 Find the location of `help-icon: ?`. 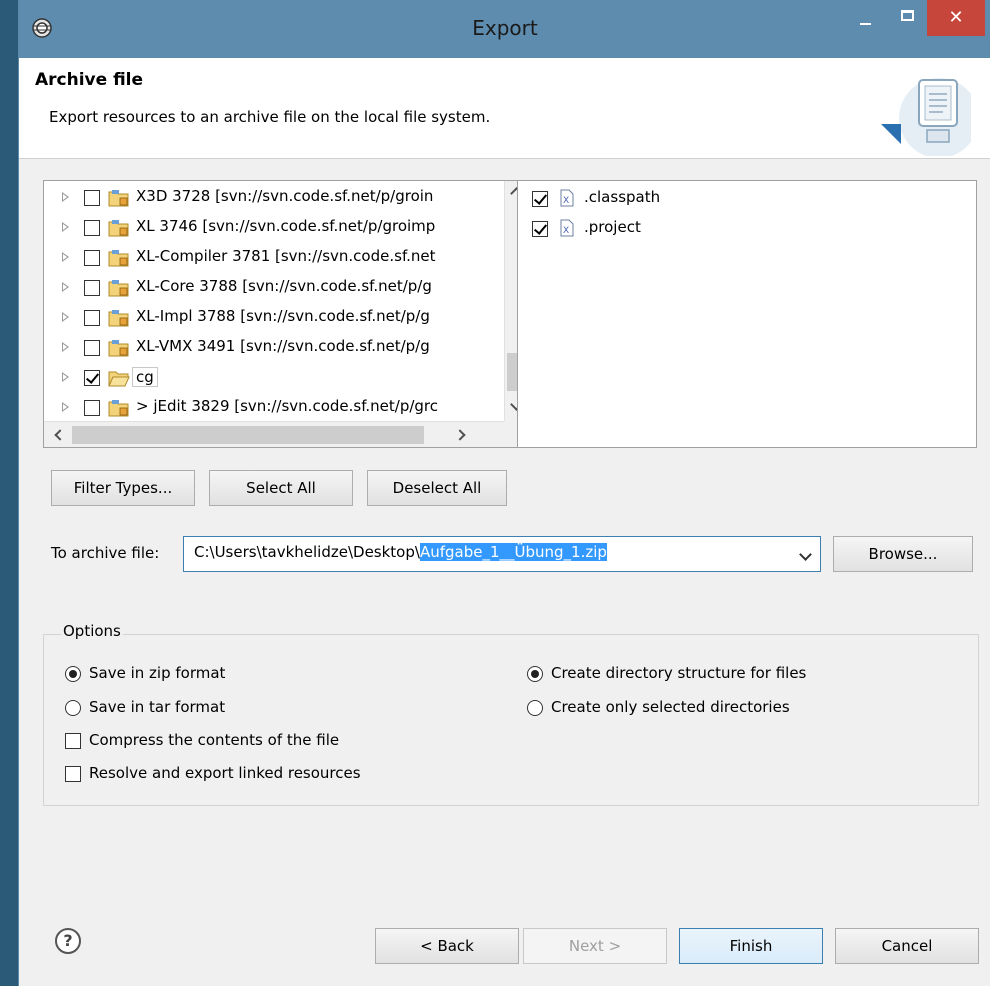

help-icon: ? is located at coordinates (68, 941).